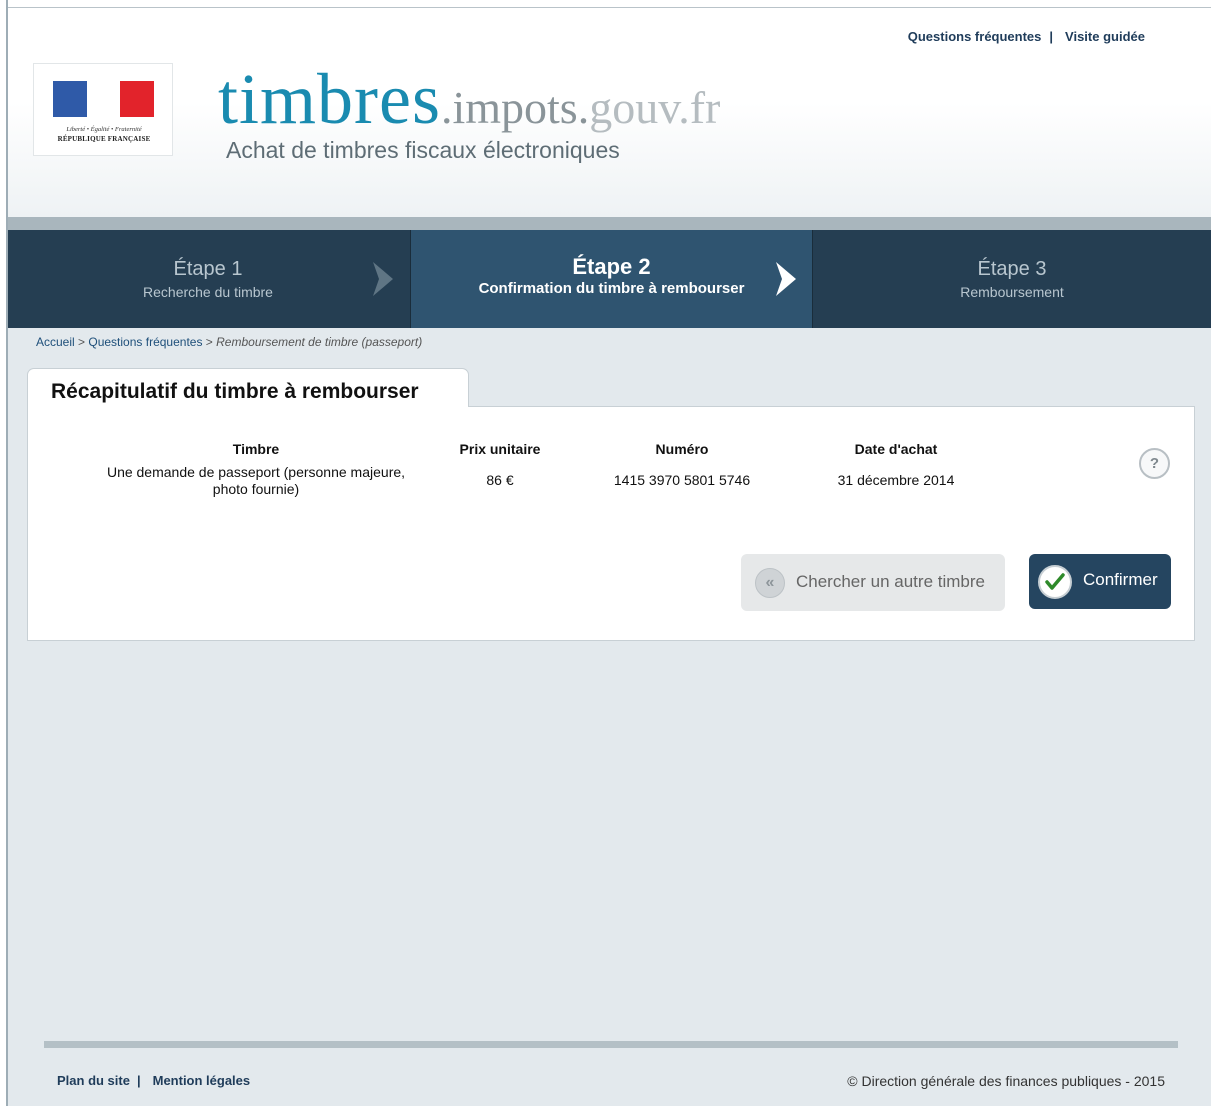 The width and height of the screenshot is (1211, 1106). Describe the element at coordinates (515, 107) in the screenshot. I see `brand-mid: .impots.` at that location.